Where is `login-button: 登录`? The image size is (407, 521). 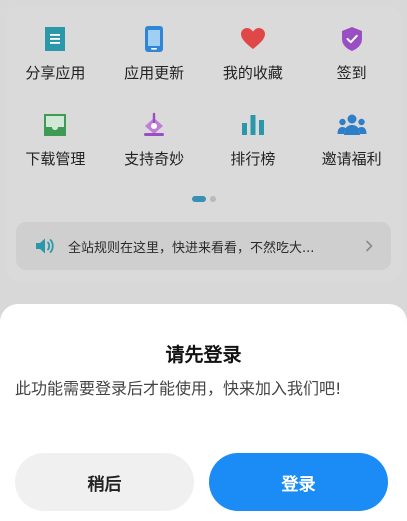
login-button: 登录 is located at coordinates (298, 482).